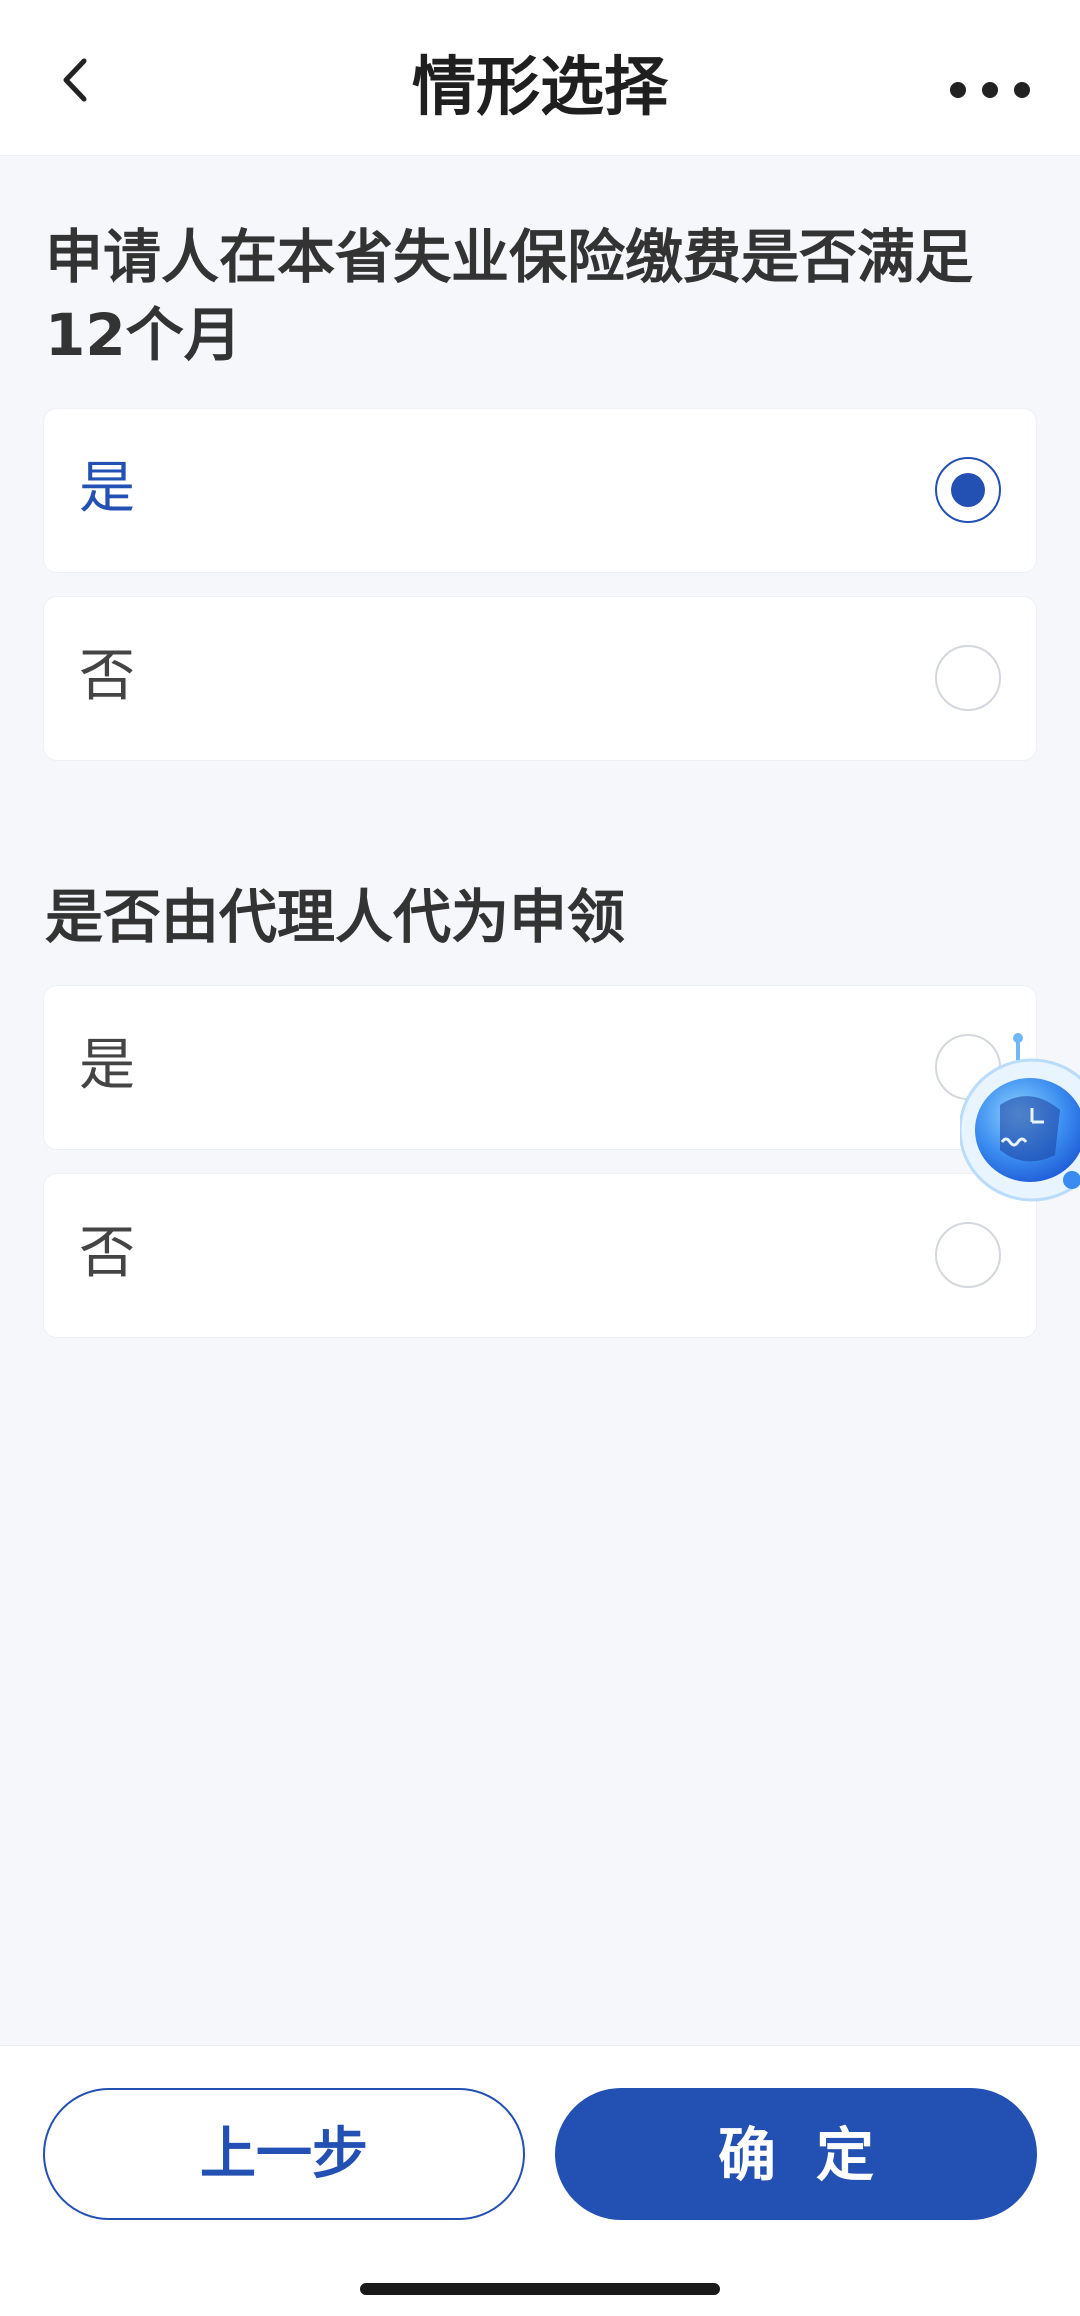  I want to click on confirm-button: 确定, so click(796, 2154).